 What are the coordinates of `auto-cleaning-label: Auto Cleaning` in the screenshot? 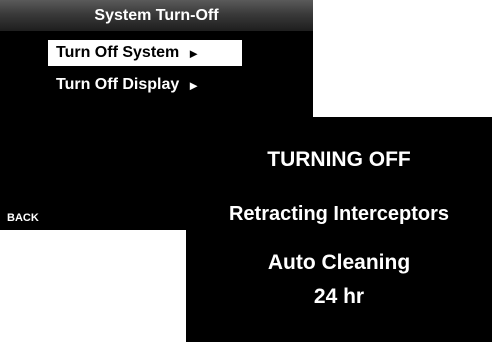 It's located at (339, 262).